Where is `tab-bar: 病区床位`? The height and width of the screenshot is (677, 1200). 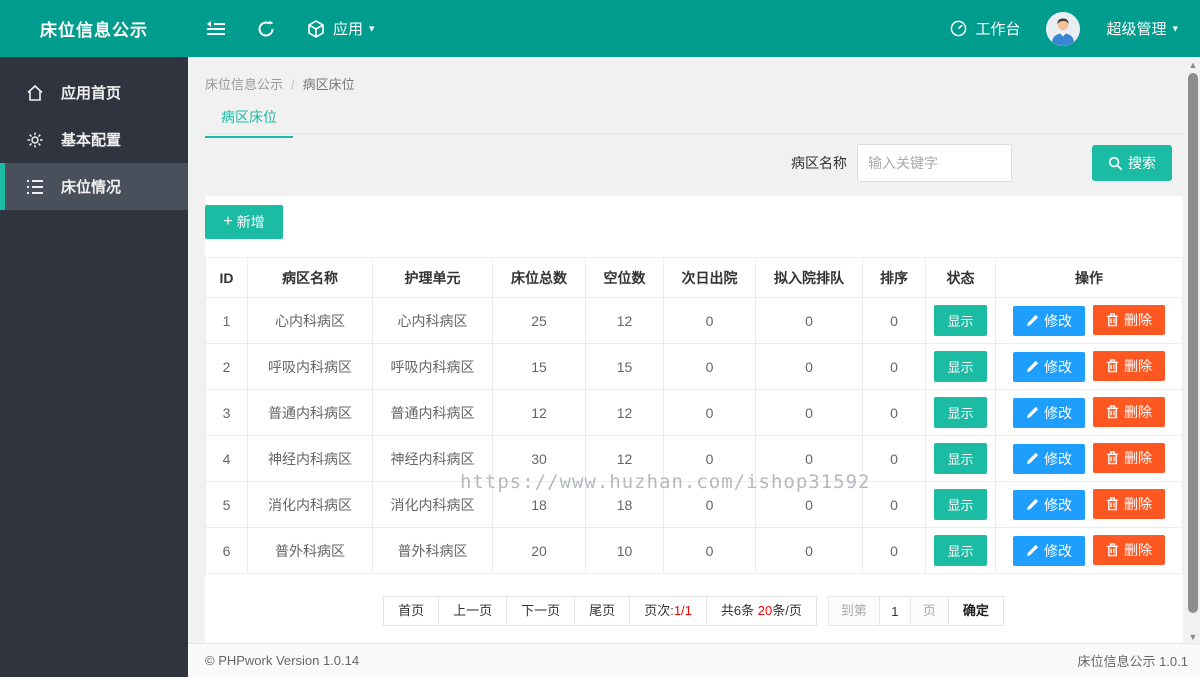 tab-bar: 病区床位 is located at coordinates (694, 122).